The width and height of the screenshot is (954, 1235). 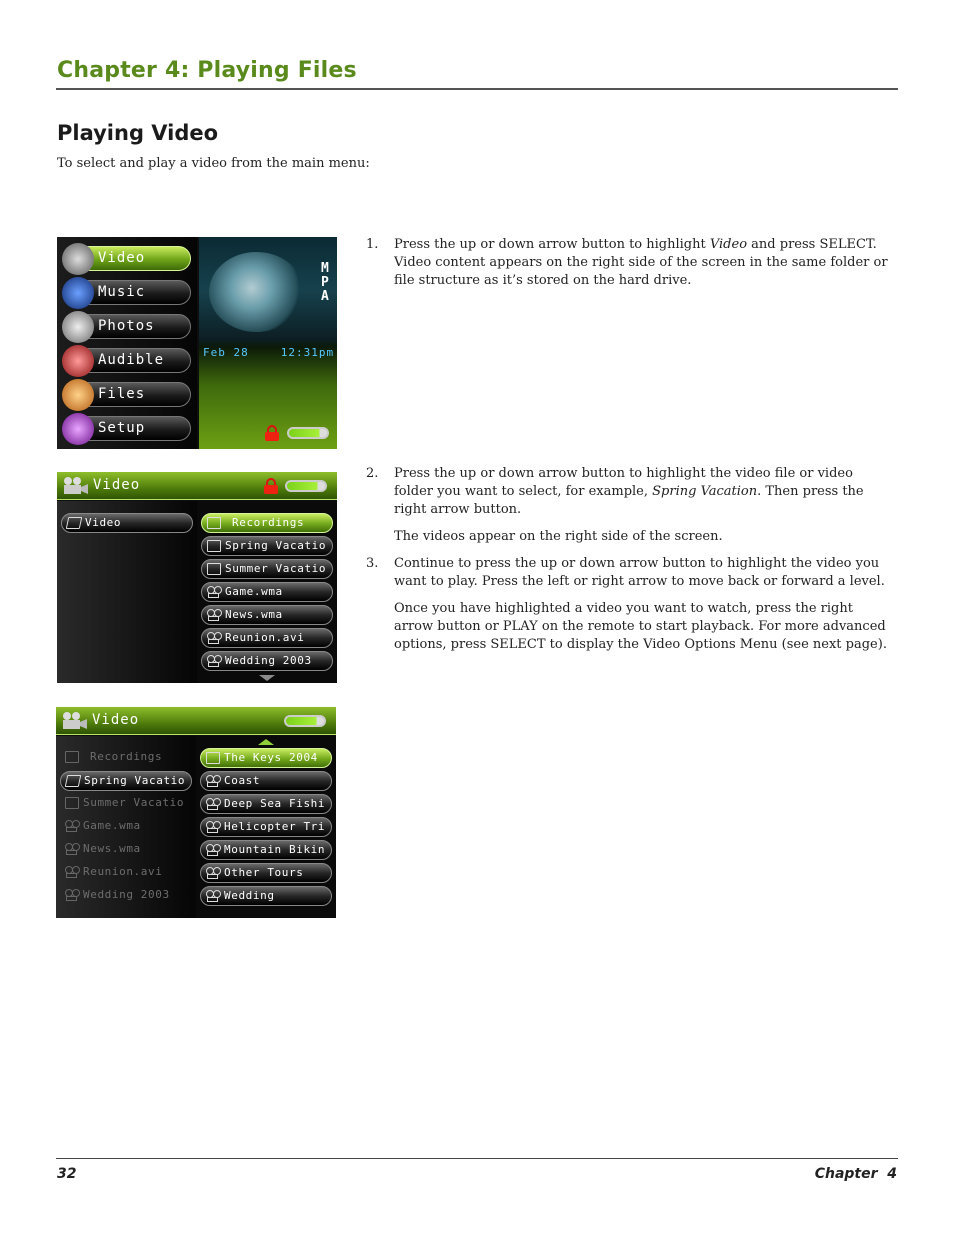 I want to click on step-number: 2., so click(x=372, y=473).